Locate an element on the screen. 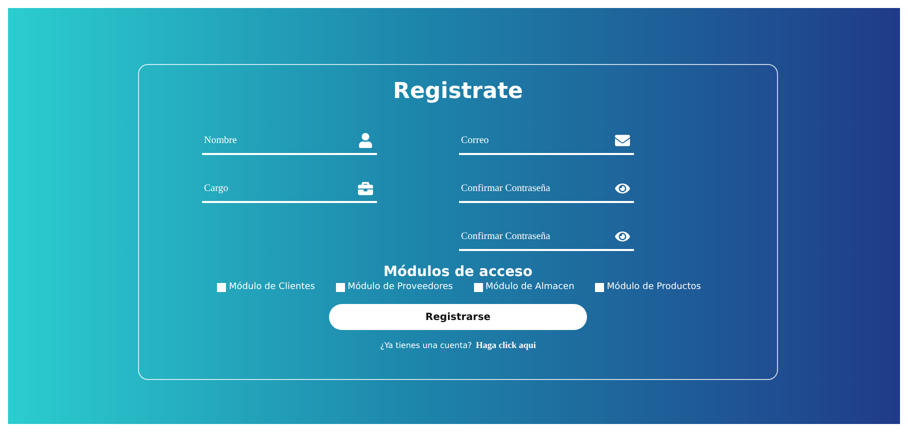 Image resolution: width=908 pixels, height=432 pixels. user-icon is located at coordinates (365, 140).